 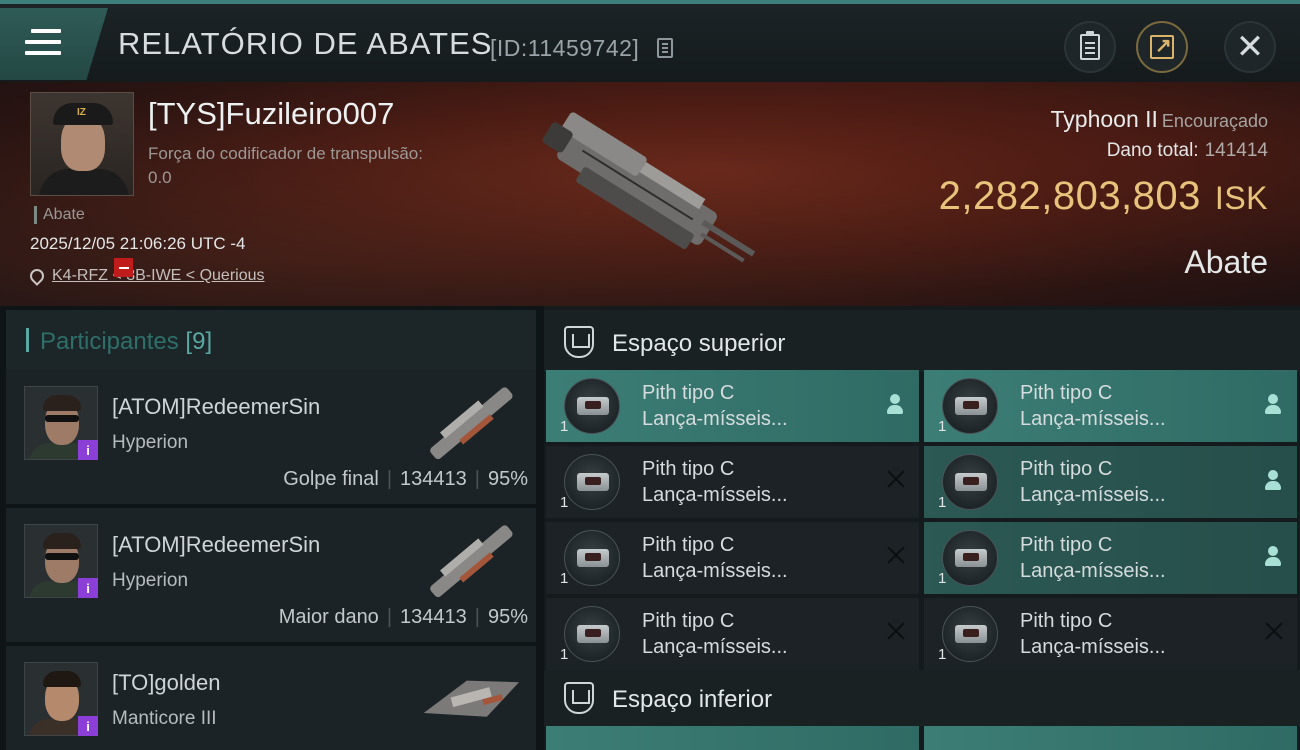 What do you see at coordinates (565, 48) in the screenshot?
I see `report-id: [ID:11459742]` at bounding box center [565, 48].